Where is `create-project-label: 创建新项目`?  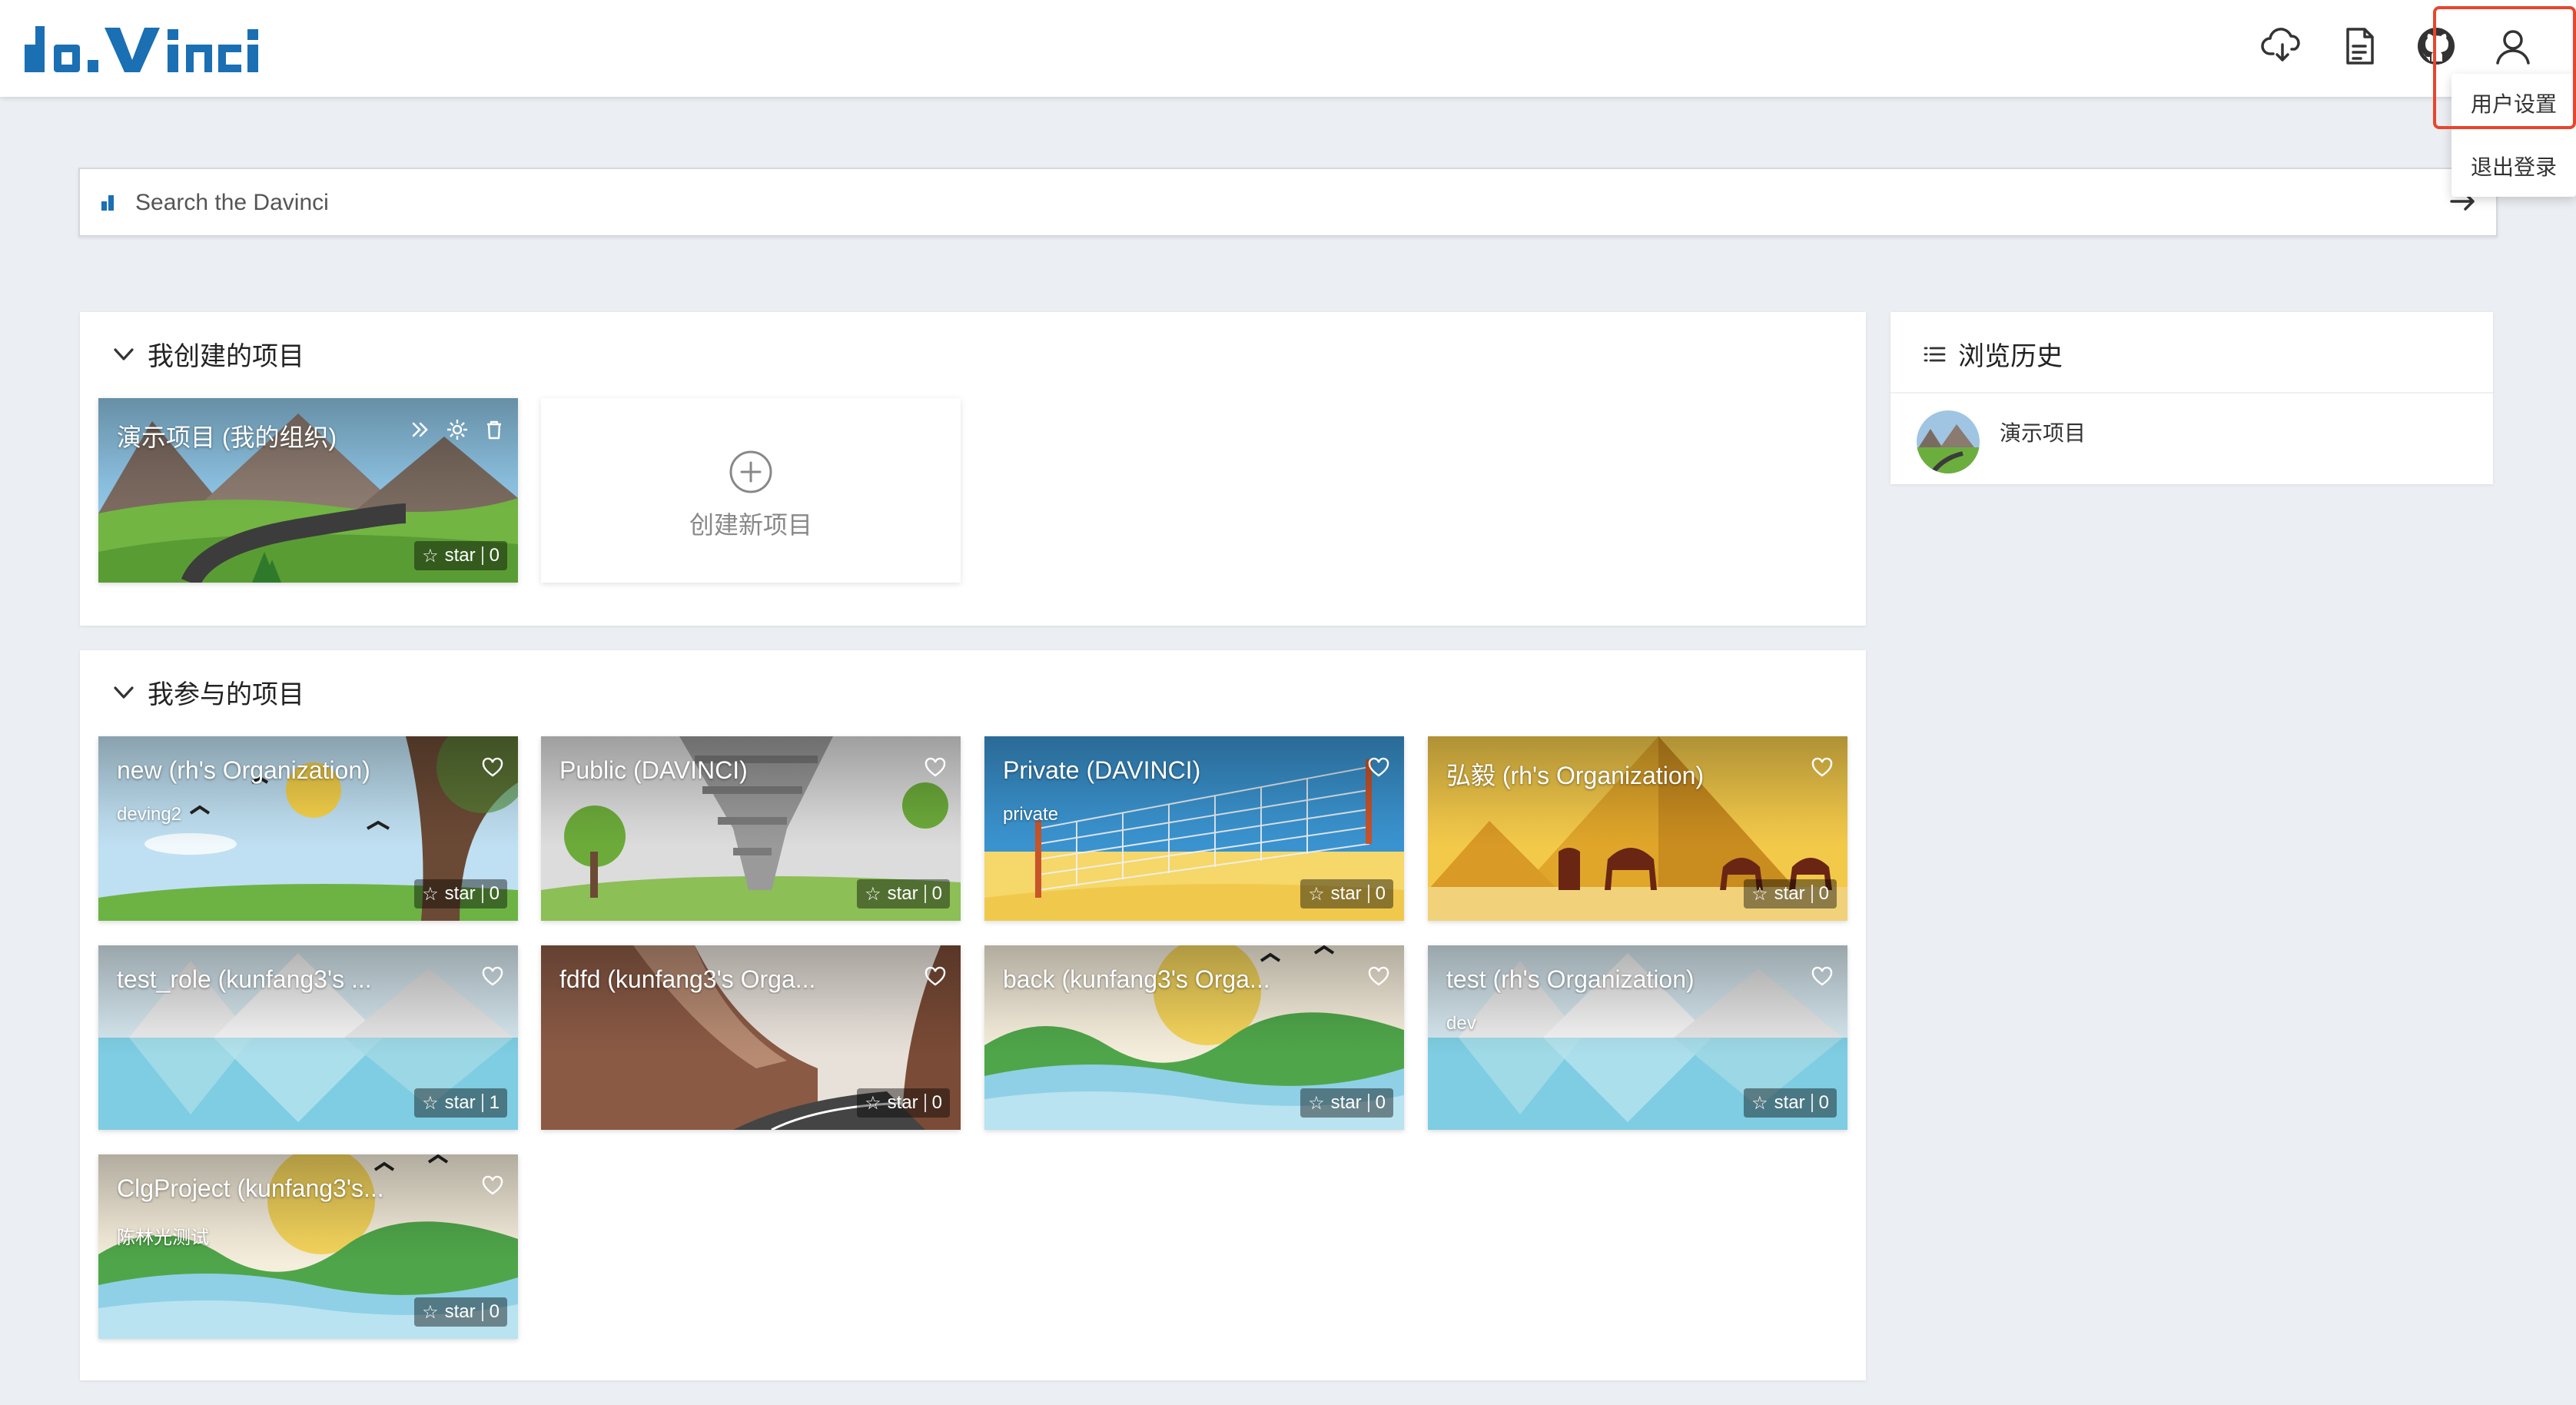
create-project-label: 创建新项目 is located at coordinates (750, 525).